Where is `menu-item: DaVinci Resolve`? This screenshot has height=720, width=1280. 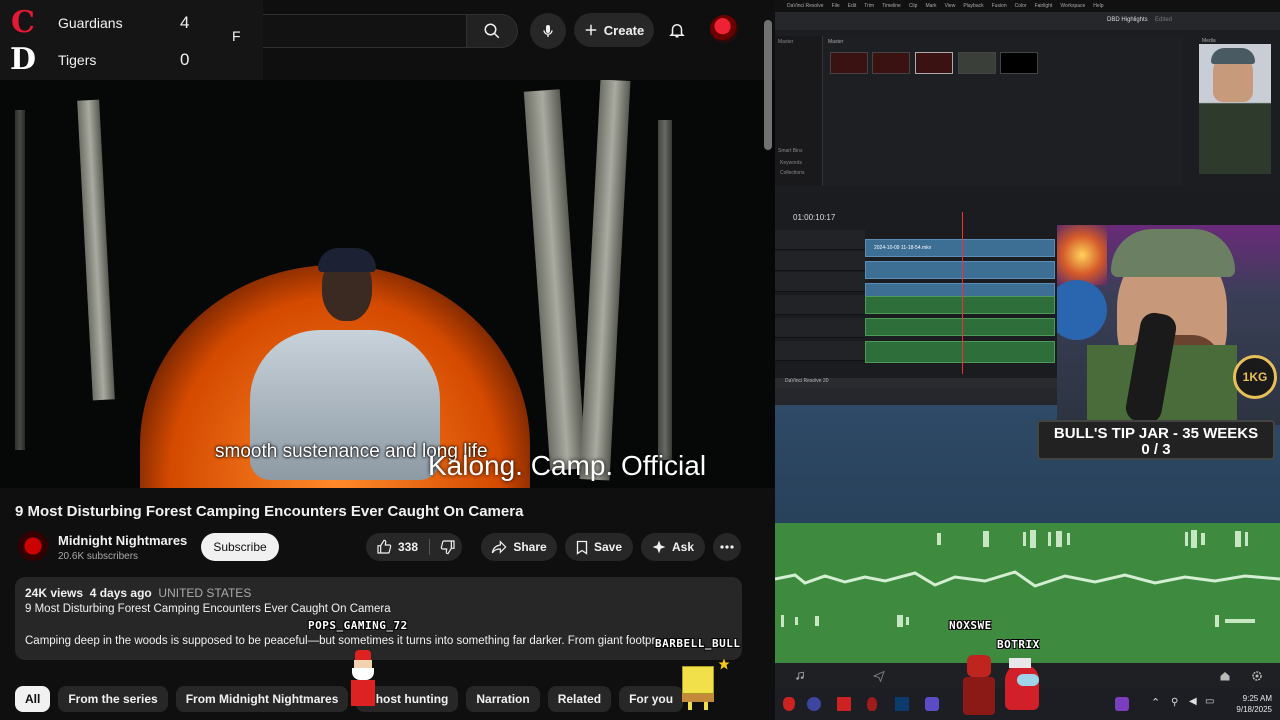 menu-item: DaVinci Resolve is located at coordinates (805, 6).